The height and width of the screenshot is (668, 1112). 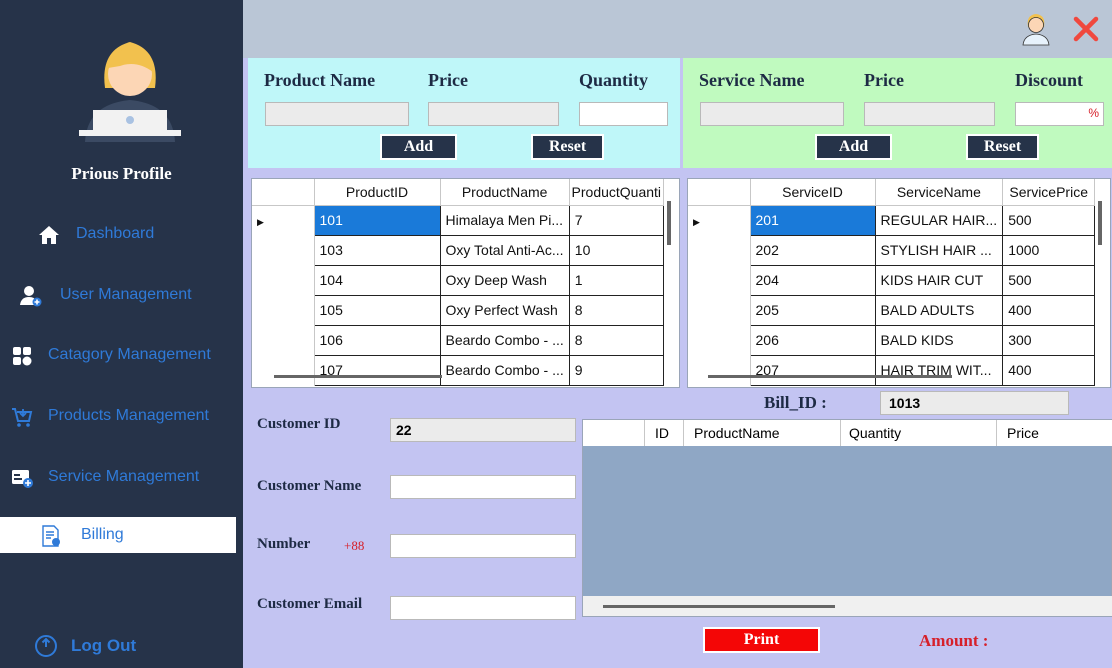 I want to click on table-cell: BALD ADULTS, so click(x=939, y=310).